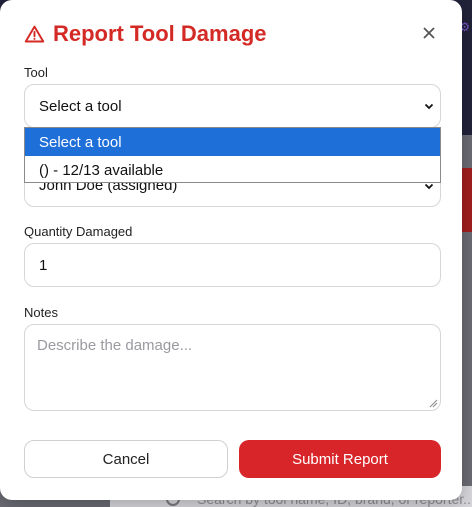 The image size is (472, 507). What do you see at coordinates (160, 33) in the screenshot?
I see `modal-title: Report Tool Damage` at bounding box center [160, 33].